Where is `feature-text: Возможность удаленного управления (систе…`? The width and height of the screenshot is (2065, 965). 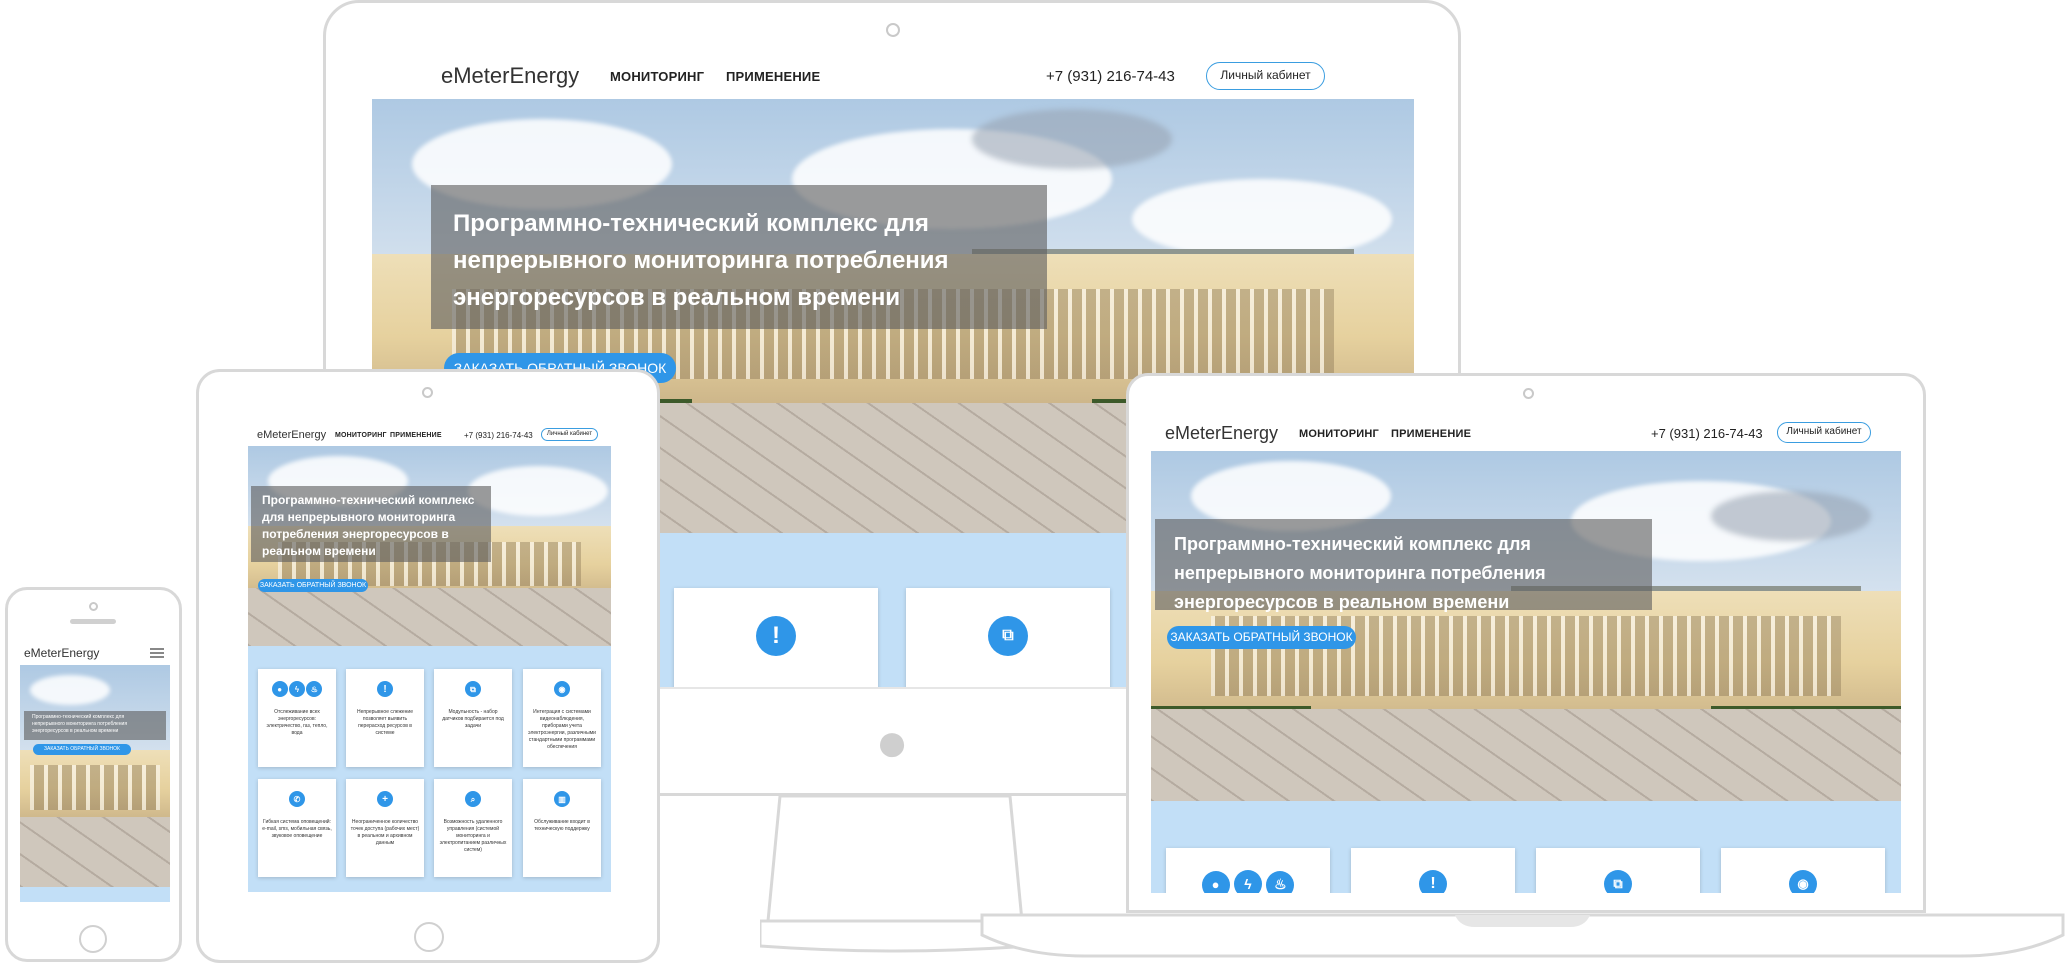 feature-text: Возможность удаленного управления (систе… is located at coordinates (473, 836).